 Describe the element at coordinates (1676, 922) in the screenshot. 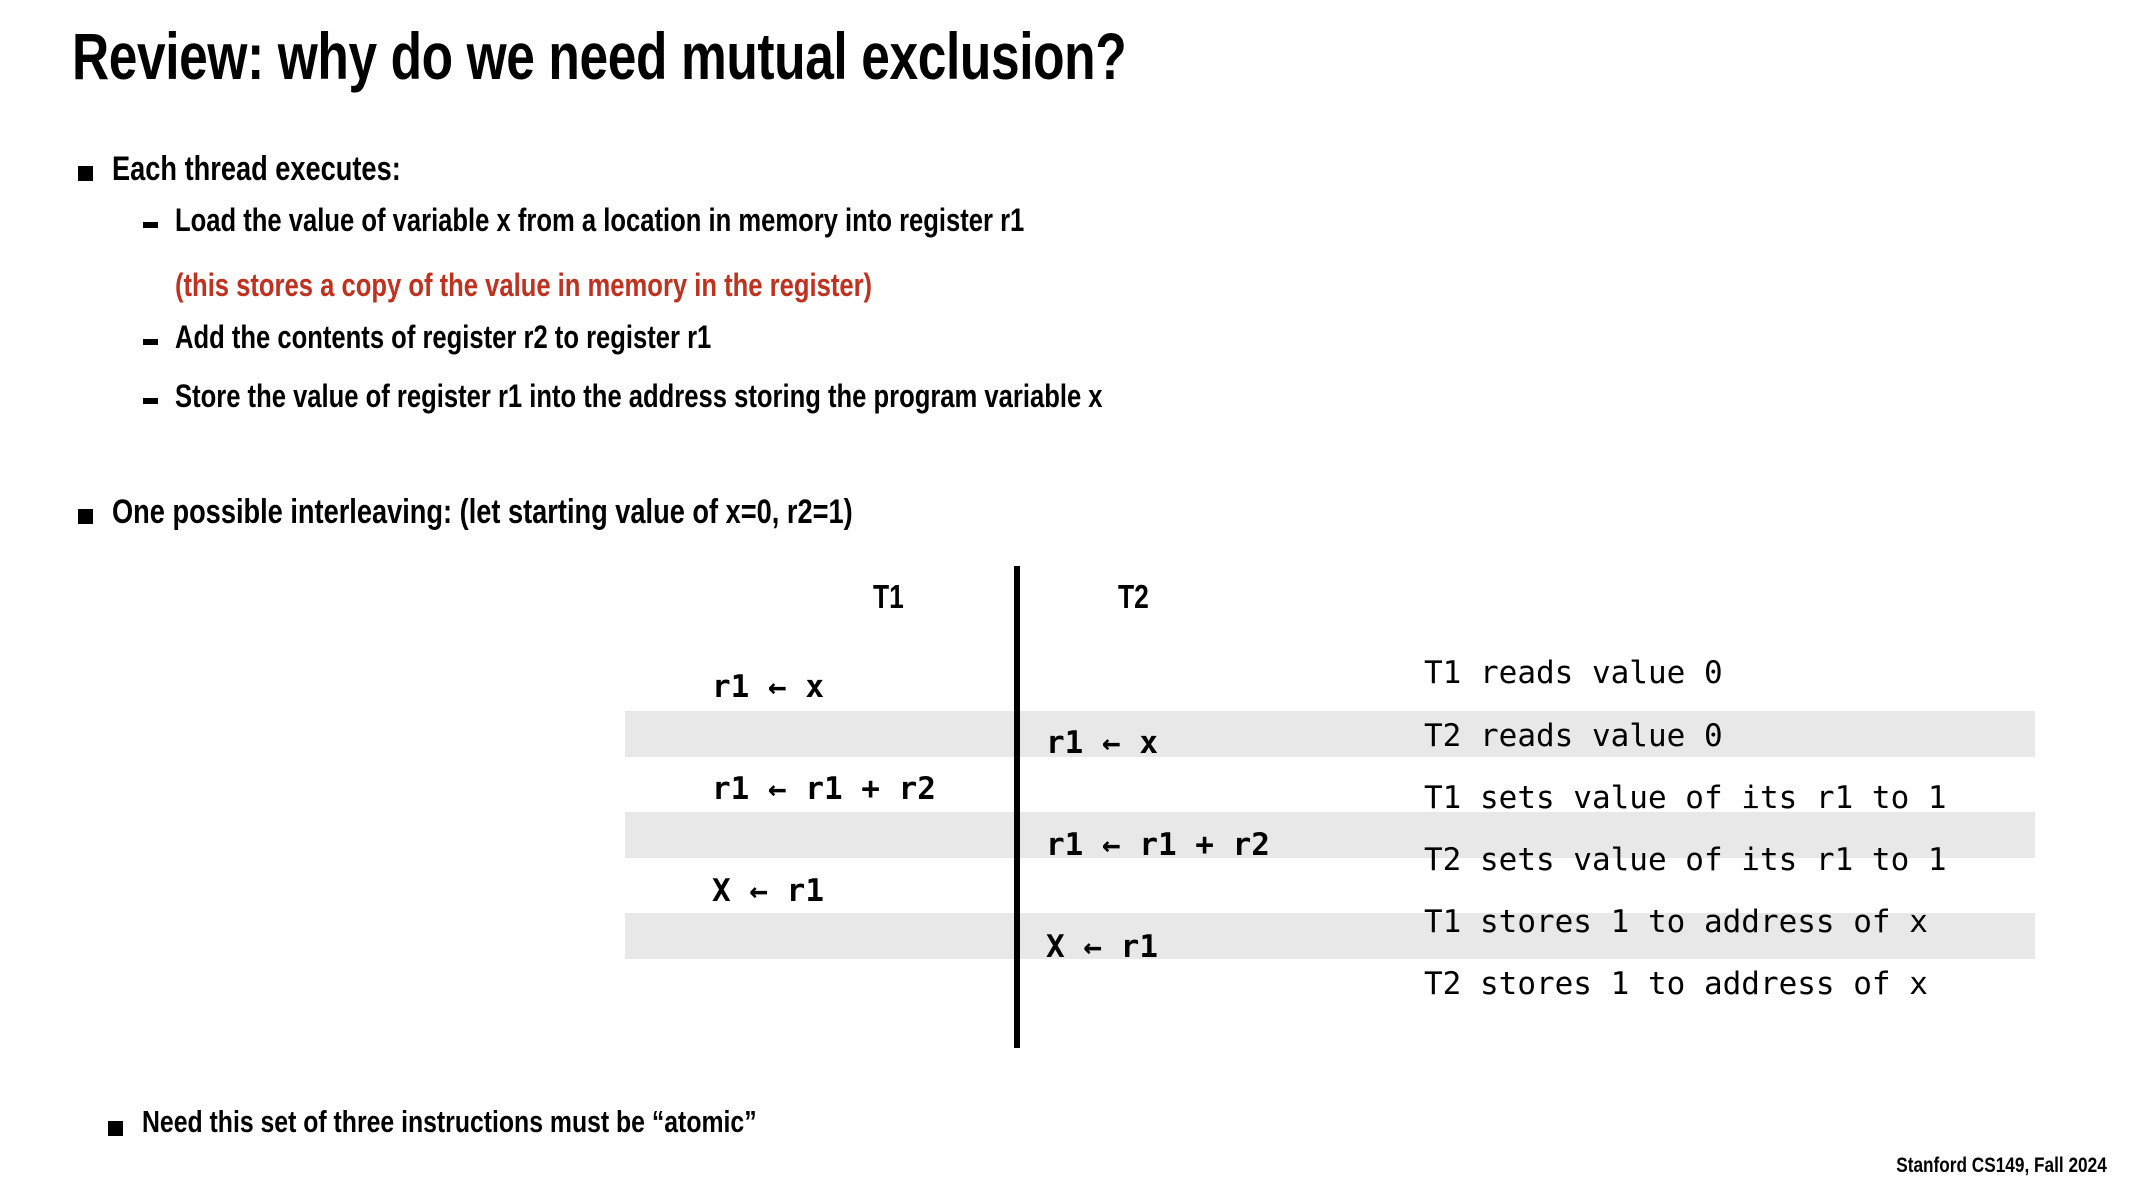

I see `table-cell-annotation: T1 stores 1 to address of x` at that location.